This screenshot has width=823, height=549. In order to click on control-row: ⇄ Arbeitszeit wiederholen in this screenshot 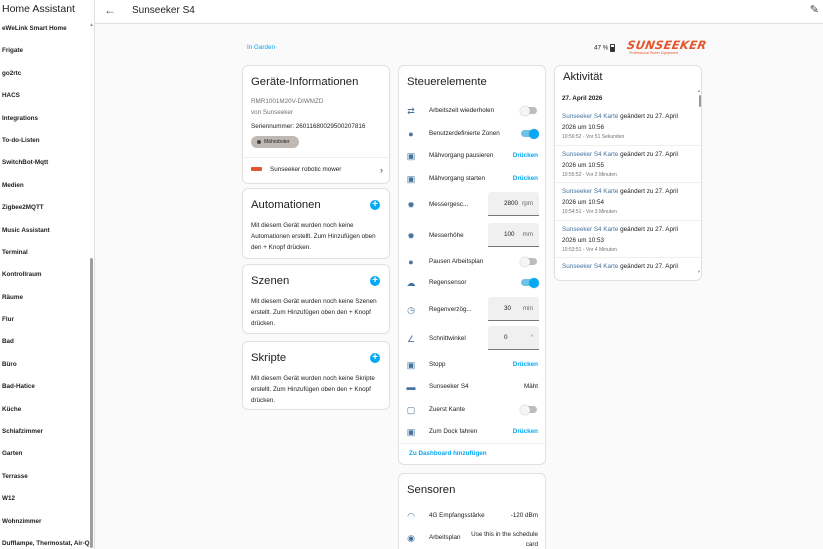, I will do `click(473, 111)`.